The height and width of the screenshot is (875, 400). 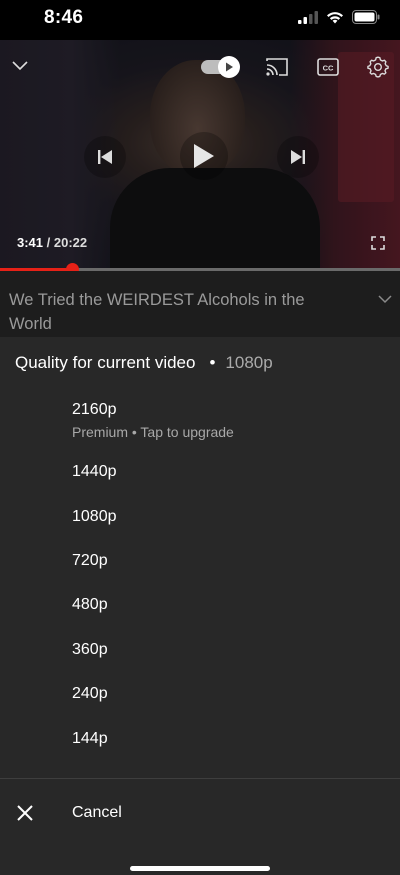 I want to click on battery-icon, so click(x=366, y=17).